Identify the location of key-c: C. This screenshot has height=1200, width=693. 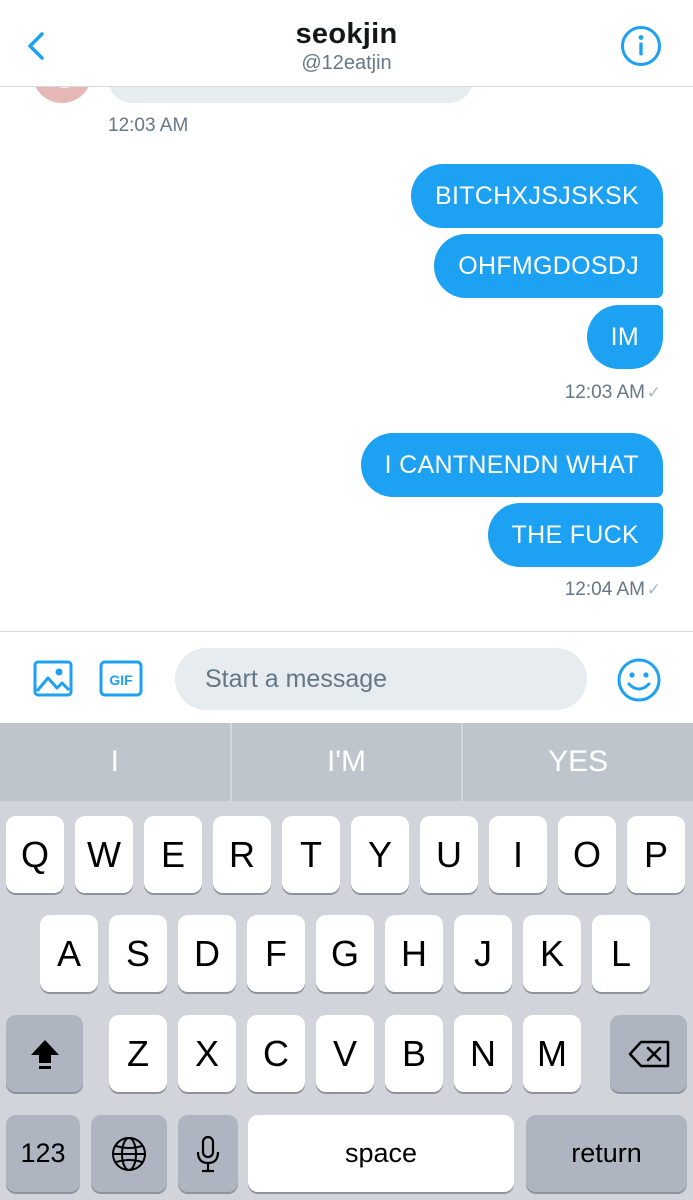
(276, 1053).